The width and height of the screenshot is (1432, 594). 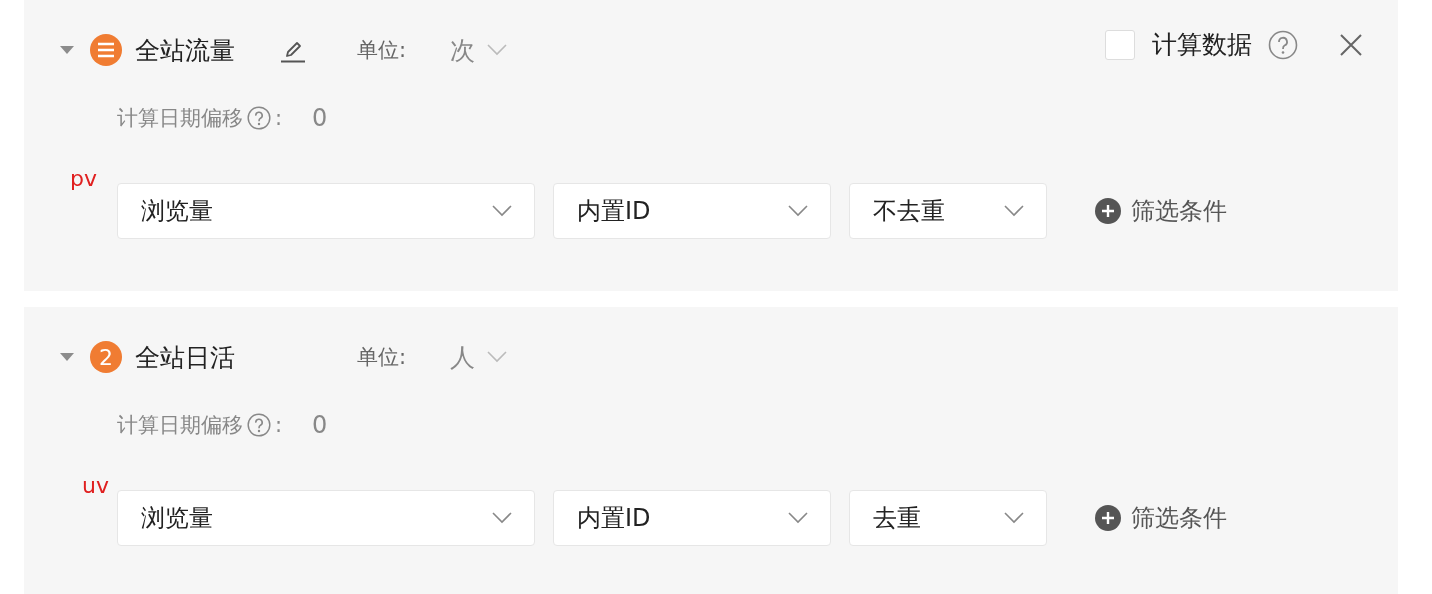 What do you see at coordinates (106, 50) in the screenshot?
I see `list-icon` at bounding box center [106, 50].